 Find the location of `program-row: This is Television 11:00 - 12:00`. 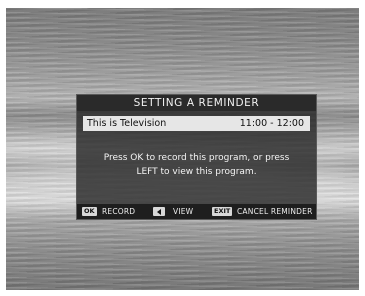

program-row: This is Television 11:00 - 12:00 is located at coordinates (196, 123).